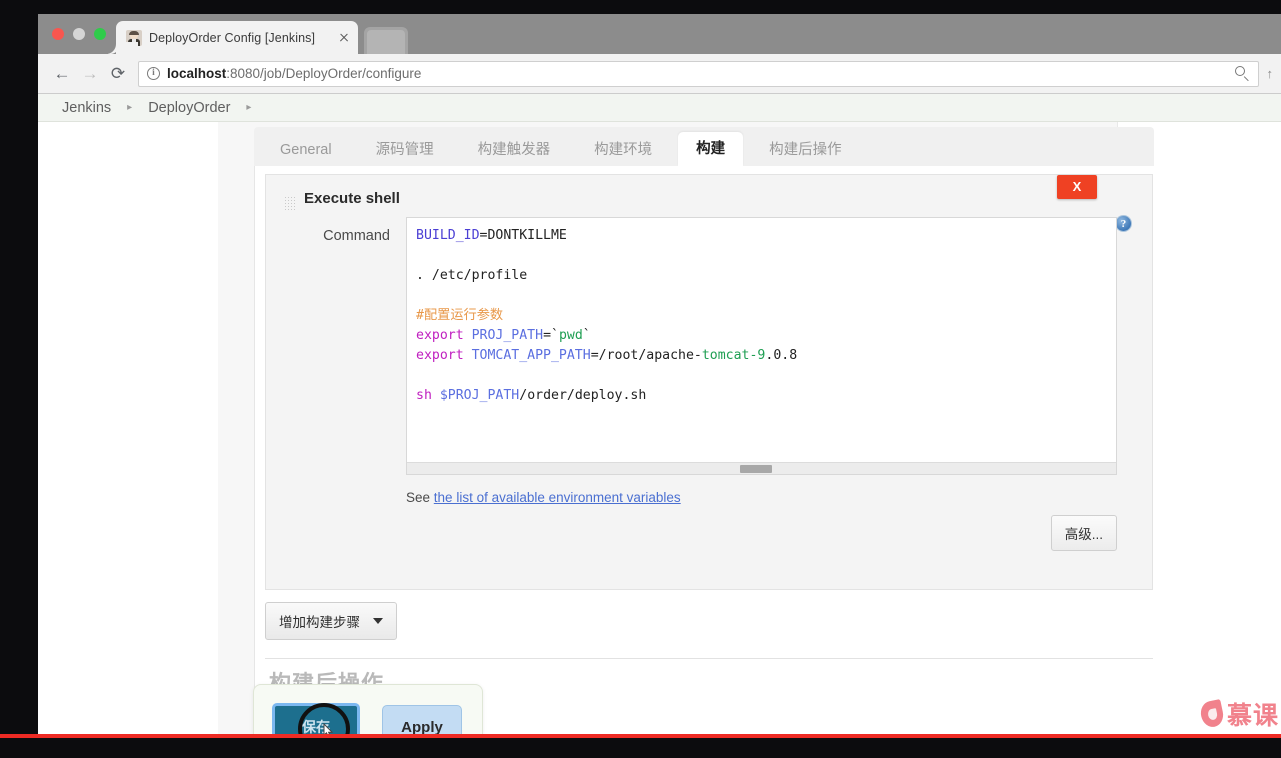 Image resolution: width=1281 pixels, height=758 pixels. I want to click on tab-source-mgmt: 源码管理, so click(405, 150).